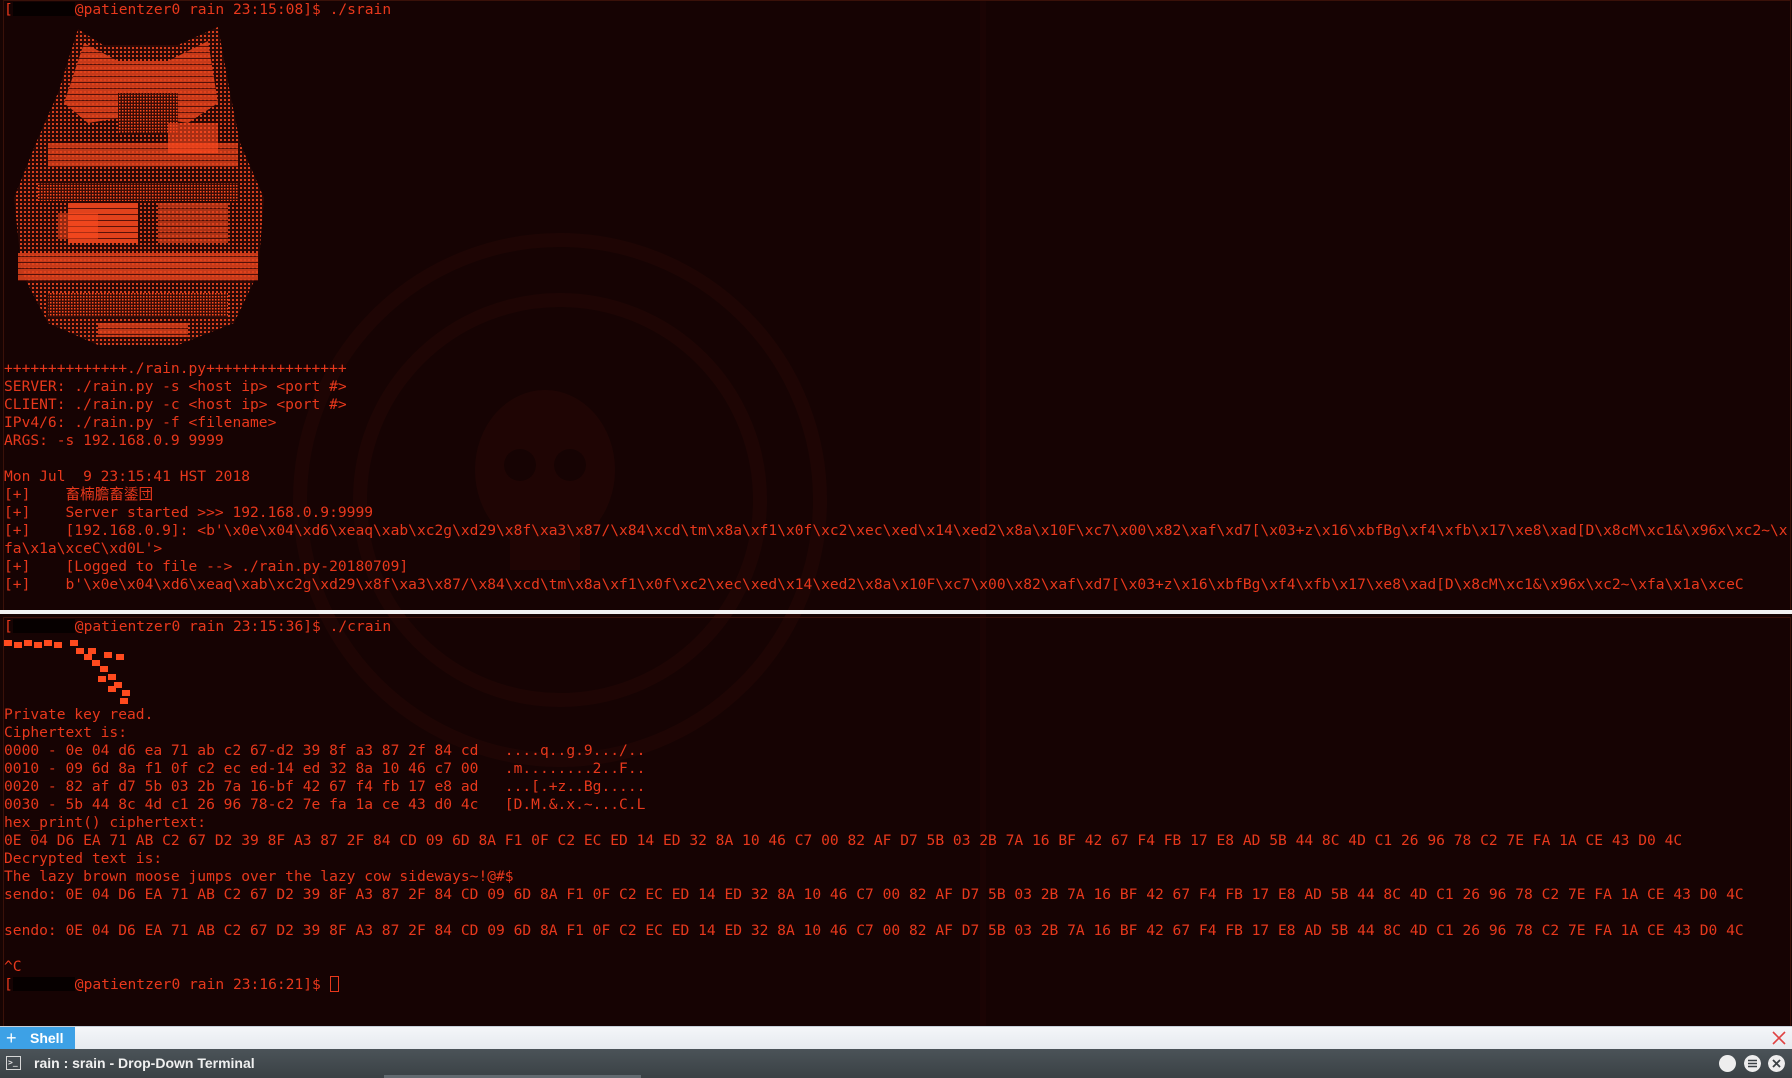 This screenshot has height=1078, width=1792. I want to click on args-line: ARGS: -s 192.168.0.9 9999, so click(114, 440).